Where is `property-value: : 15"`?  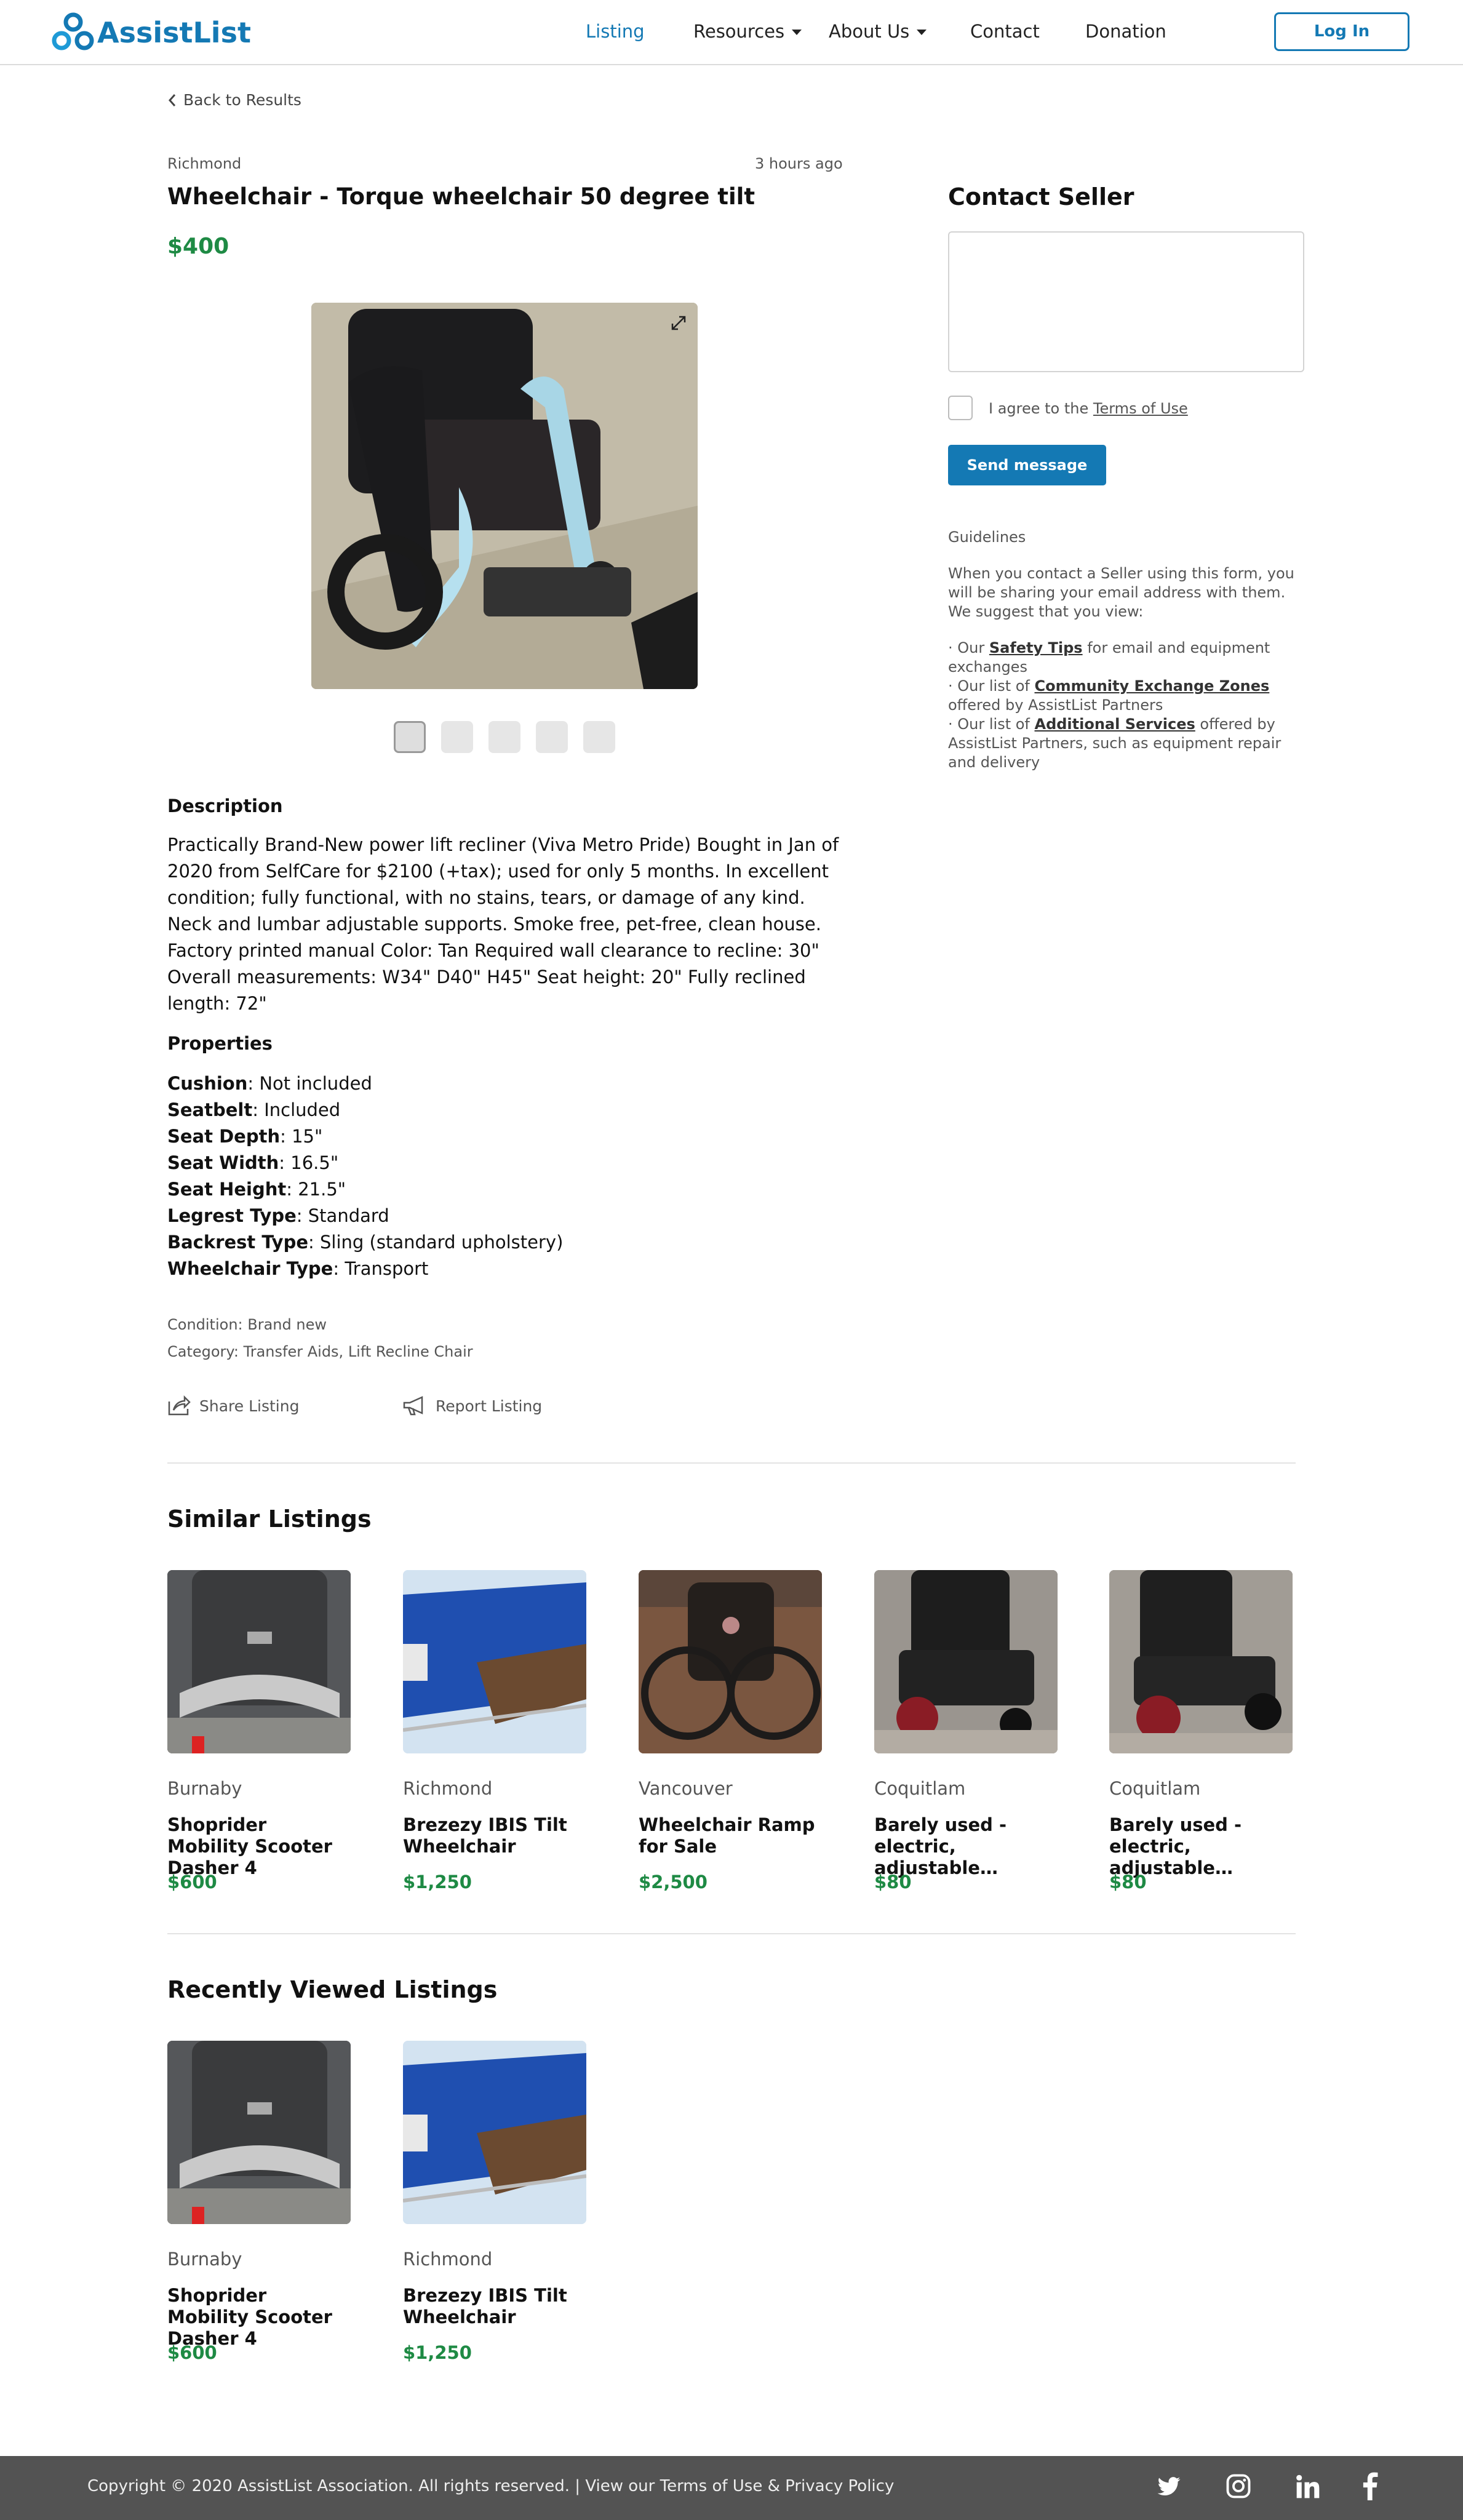
property-value: : 15" is located at coordinates (301, 1136).